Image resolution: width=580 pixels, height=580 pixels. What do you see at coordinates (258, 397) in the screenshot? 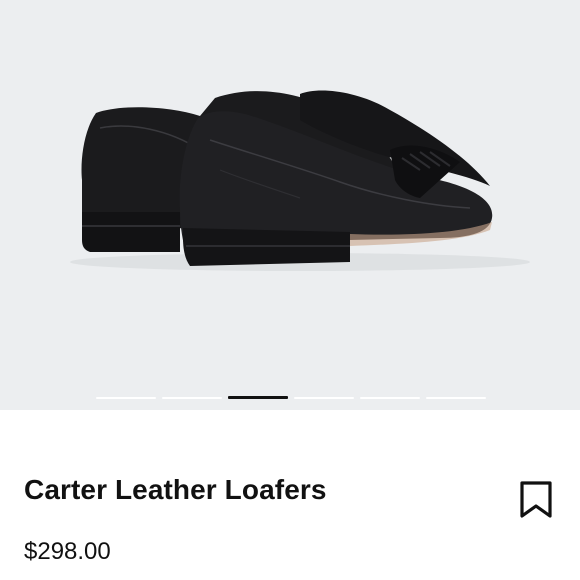
I see `pager-dot-active` at bounding box center [258, 397].